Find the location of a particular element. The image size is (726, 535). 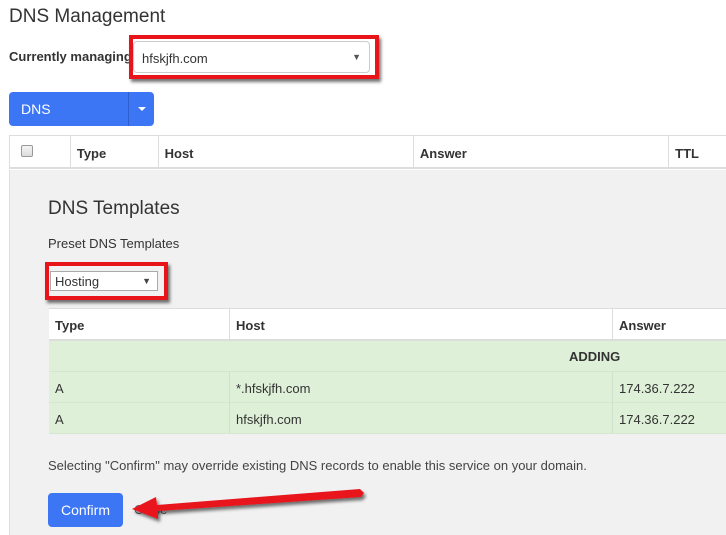

adding-label: ADDING is located at coordinates (595, 356).